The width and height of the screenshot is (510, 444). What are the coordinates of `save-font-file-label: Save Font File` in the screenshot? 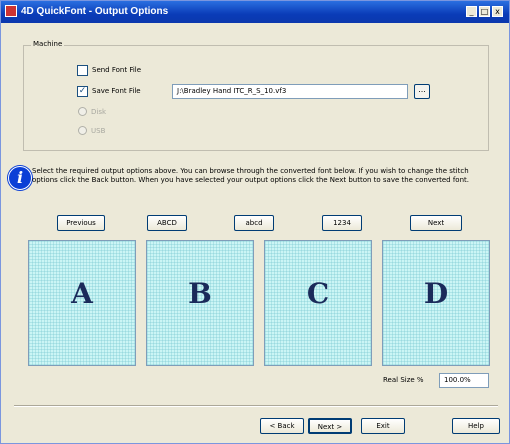 It's located at (116, 91).